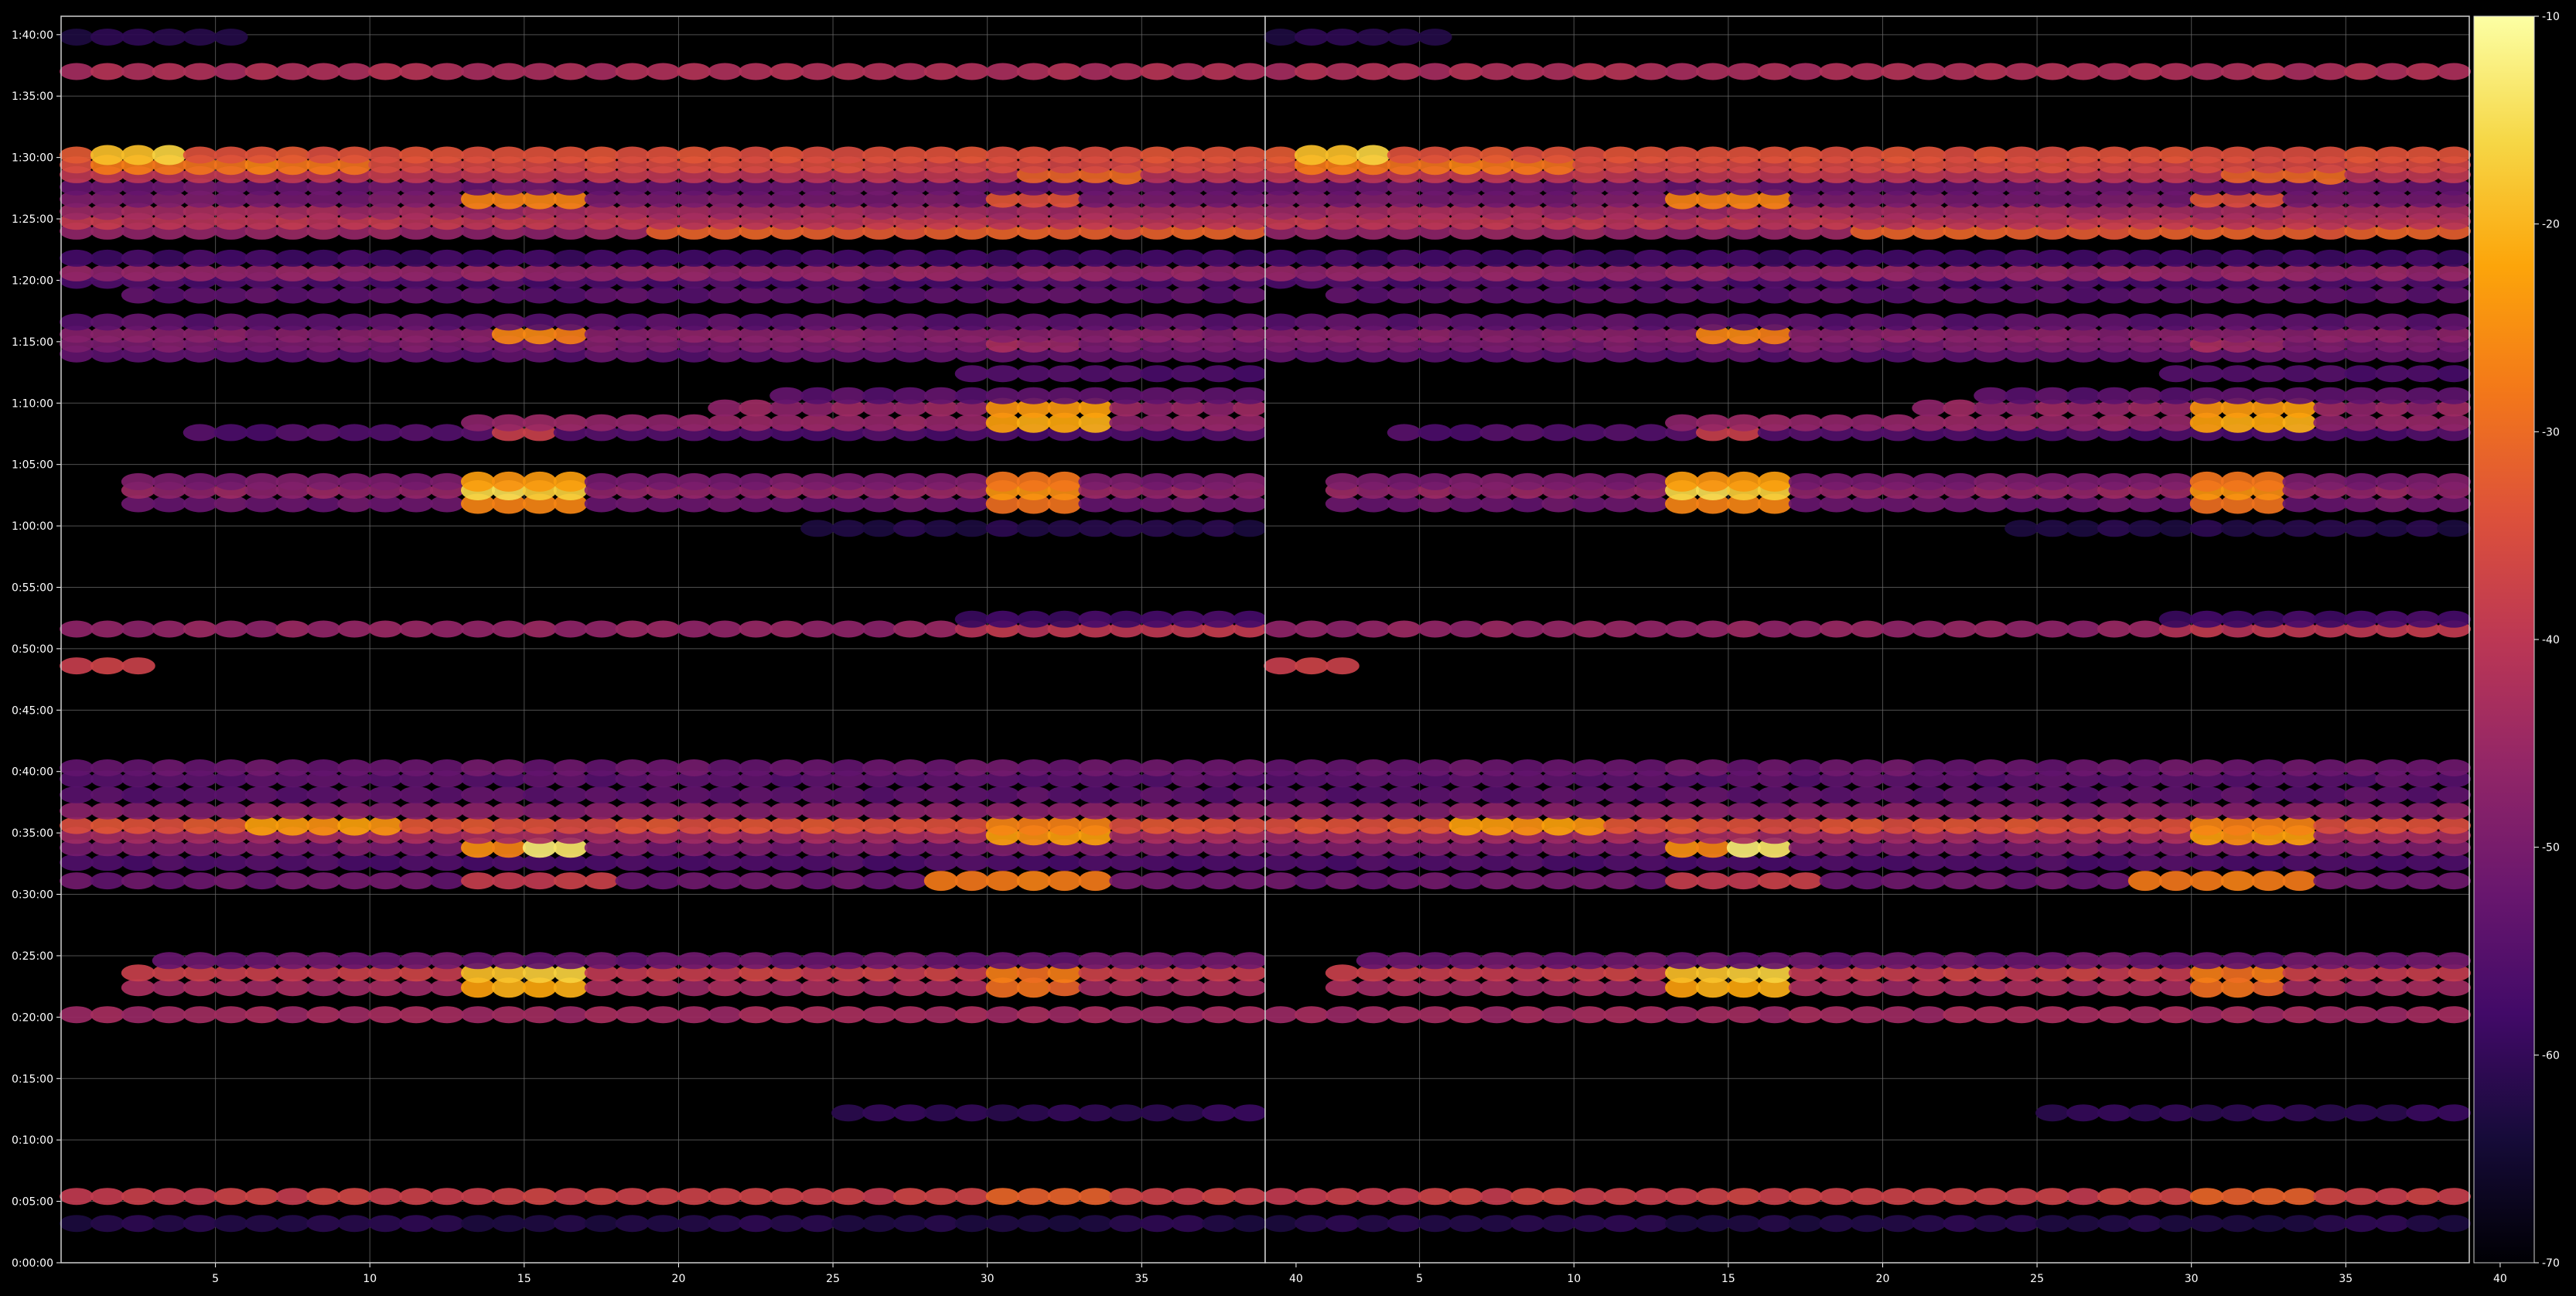 This screenshot has width=2576, height=1296. I want to click on y-tick-label: 0:20:00, so click(32, 1017).